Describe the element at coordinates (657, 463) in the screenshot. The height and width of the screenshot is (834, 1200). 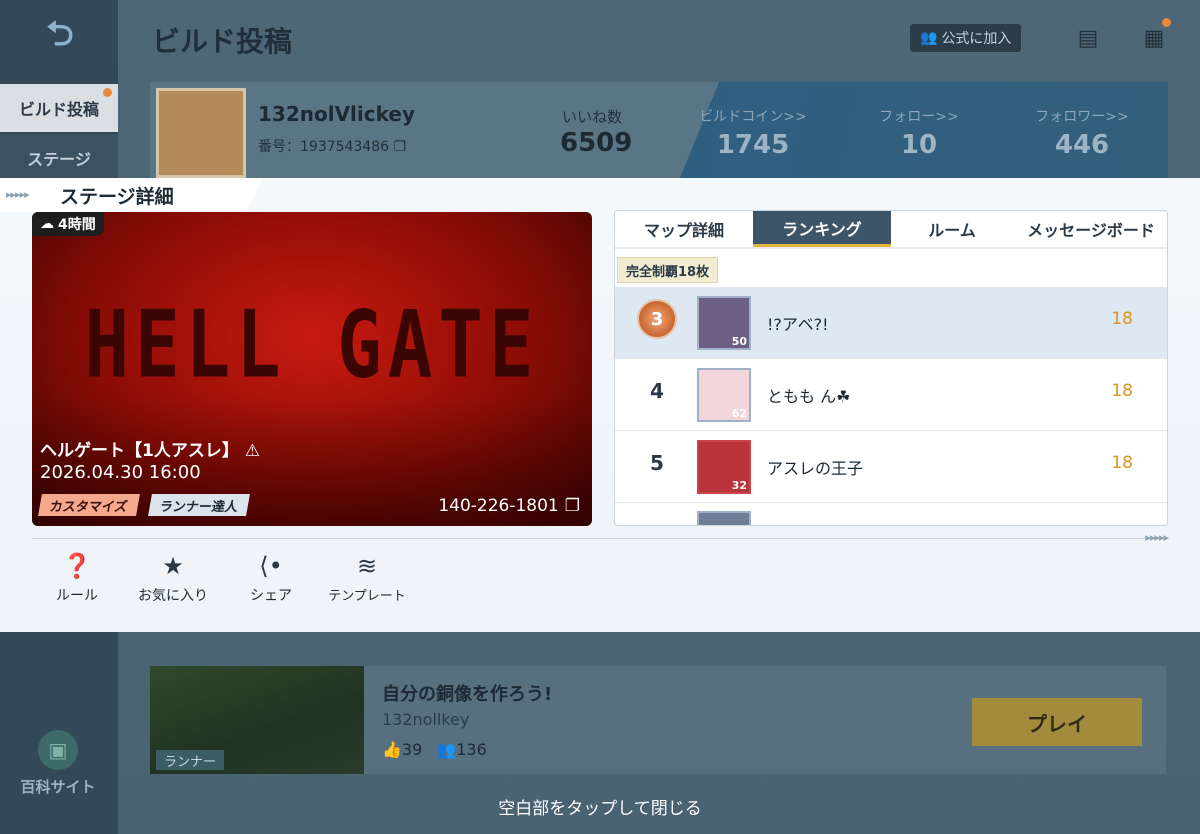
I see `rank-number: 5` at that location.